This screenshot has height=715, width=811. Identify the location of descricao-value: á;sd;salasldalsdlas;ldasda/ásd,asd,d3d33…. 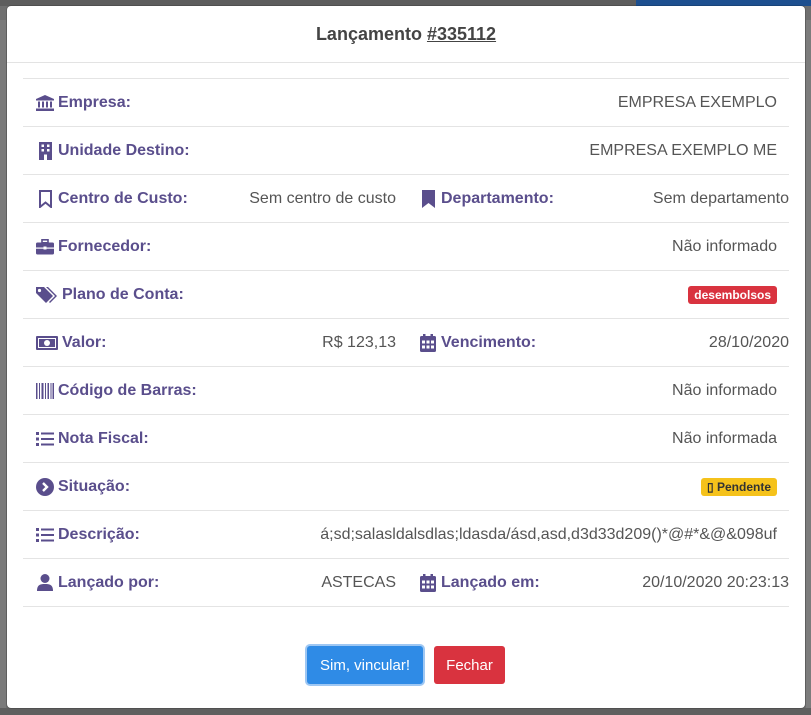
(548, 534).